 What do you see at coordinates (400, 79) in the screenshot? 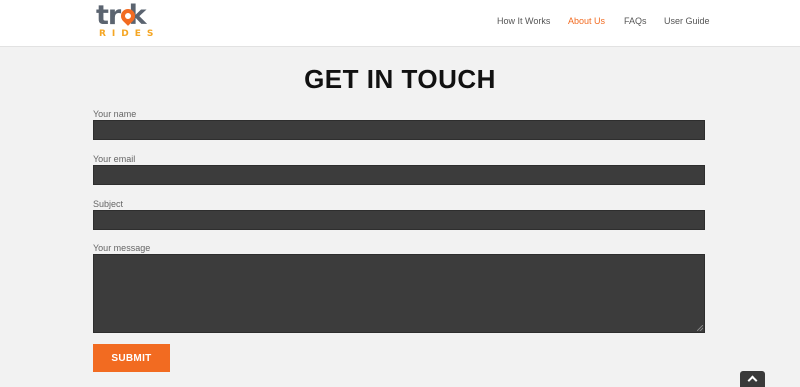
I see `page-title: GET IN TOUCH` at bounding box center [400, 79].